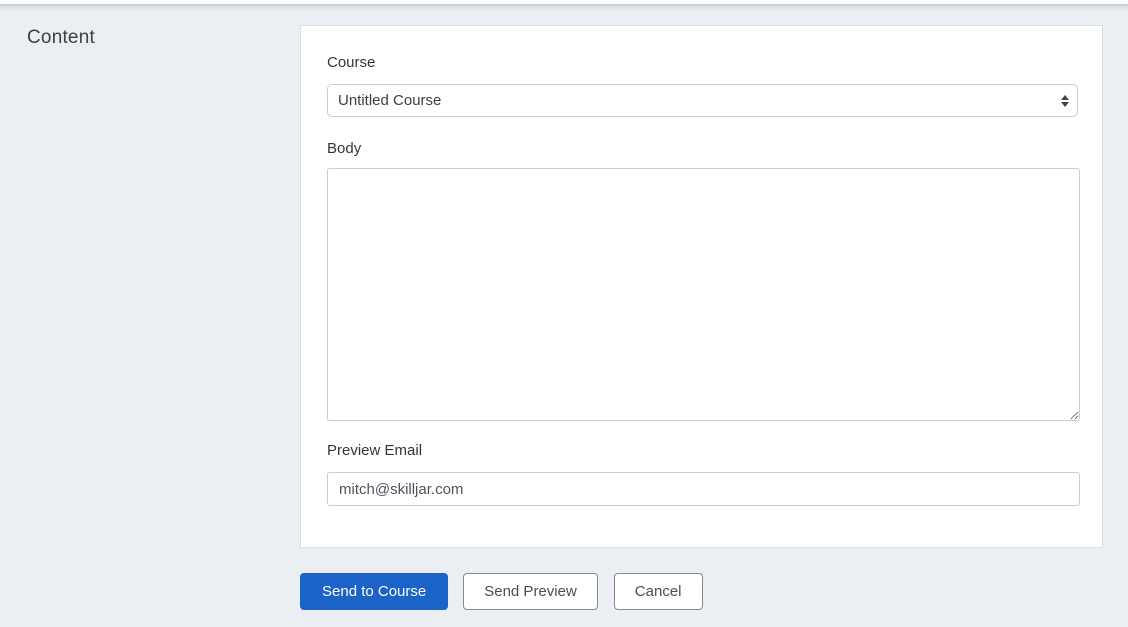  What do you see at coordinates (61, 37) in the screenshot?
I see `section-title: Content` at bounding box center [61, 37].